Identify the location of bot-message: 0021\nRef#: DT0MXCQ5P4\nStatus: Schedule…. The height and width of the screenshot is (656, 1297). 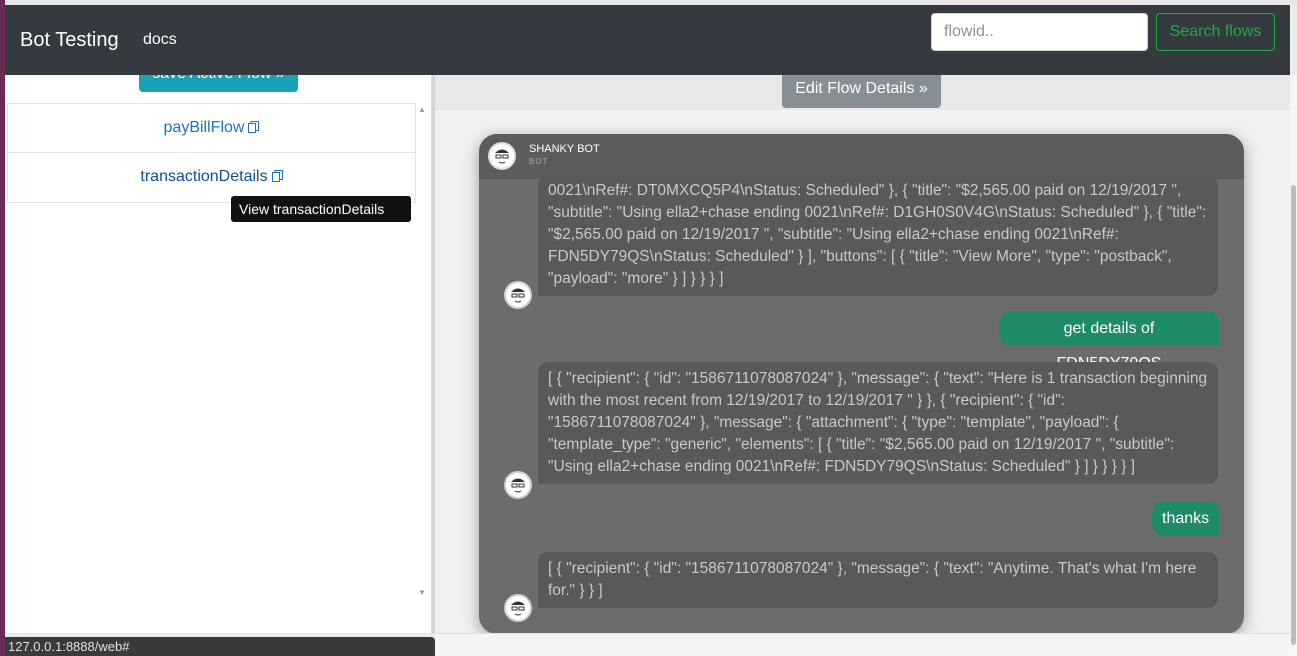
(878, 235).